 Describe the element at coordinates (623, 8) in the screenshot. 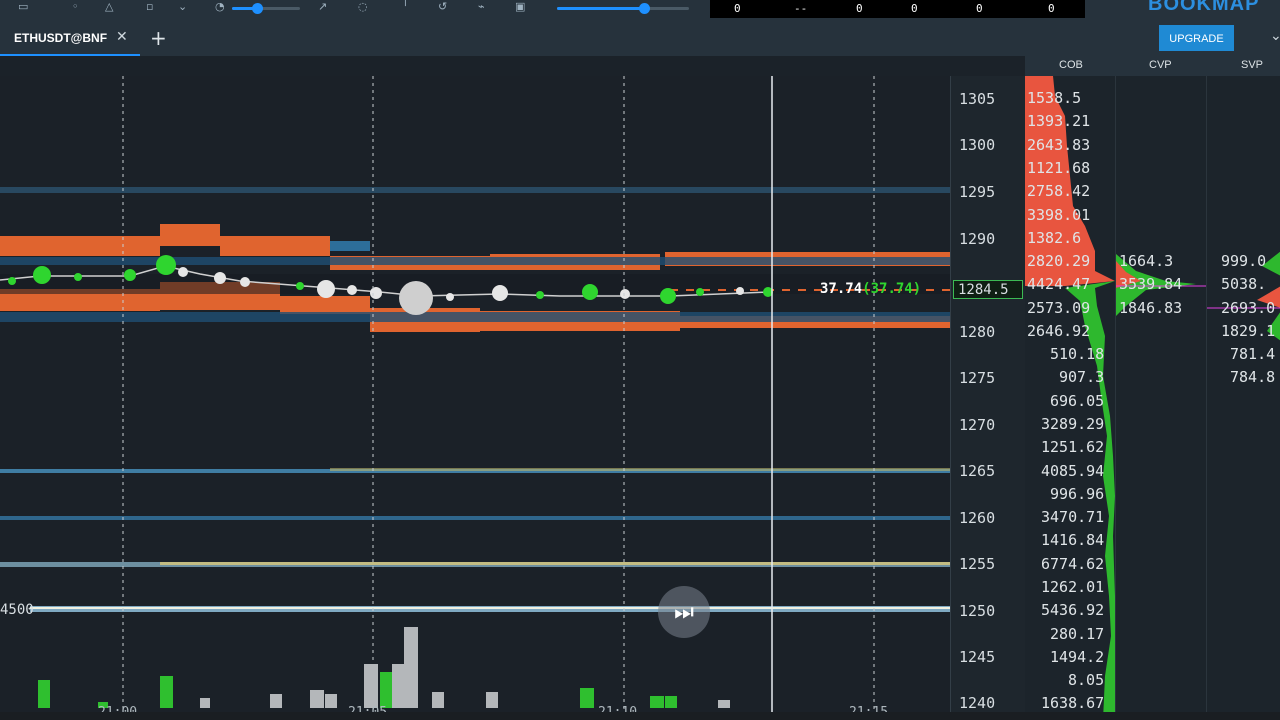

I see `contrast-slider` at that location.